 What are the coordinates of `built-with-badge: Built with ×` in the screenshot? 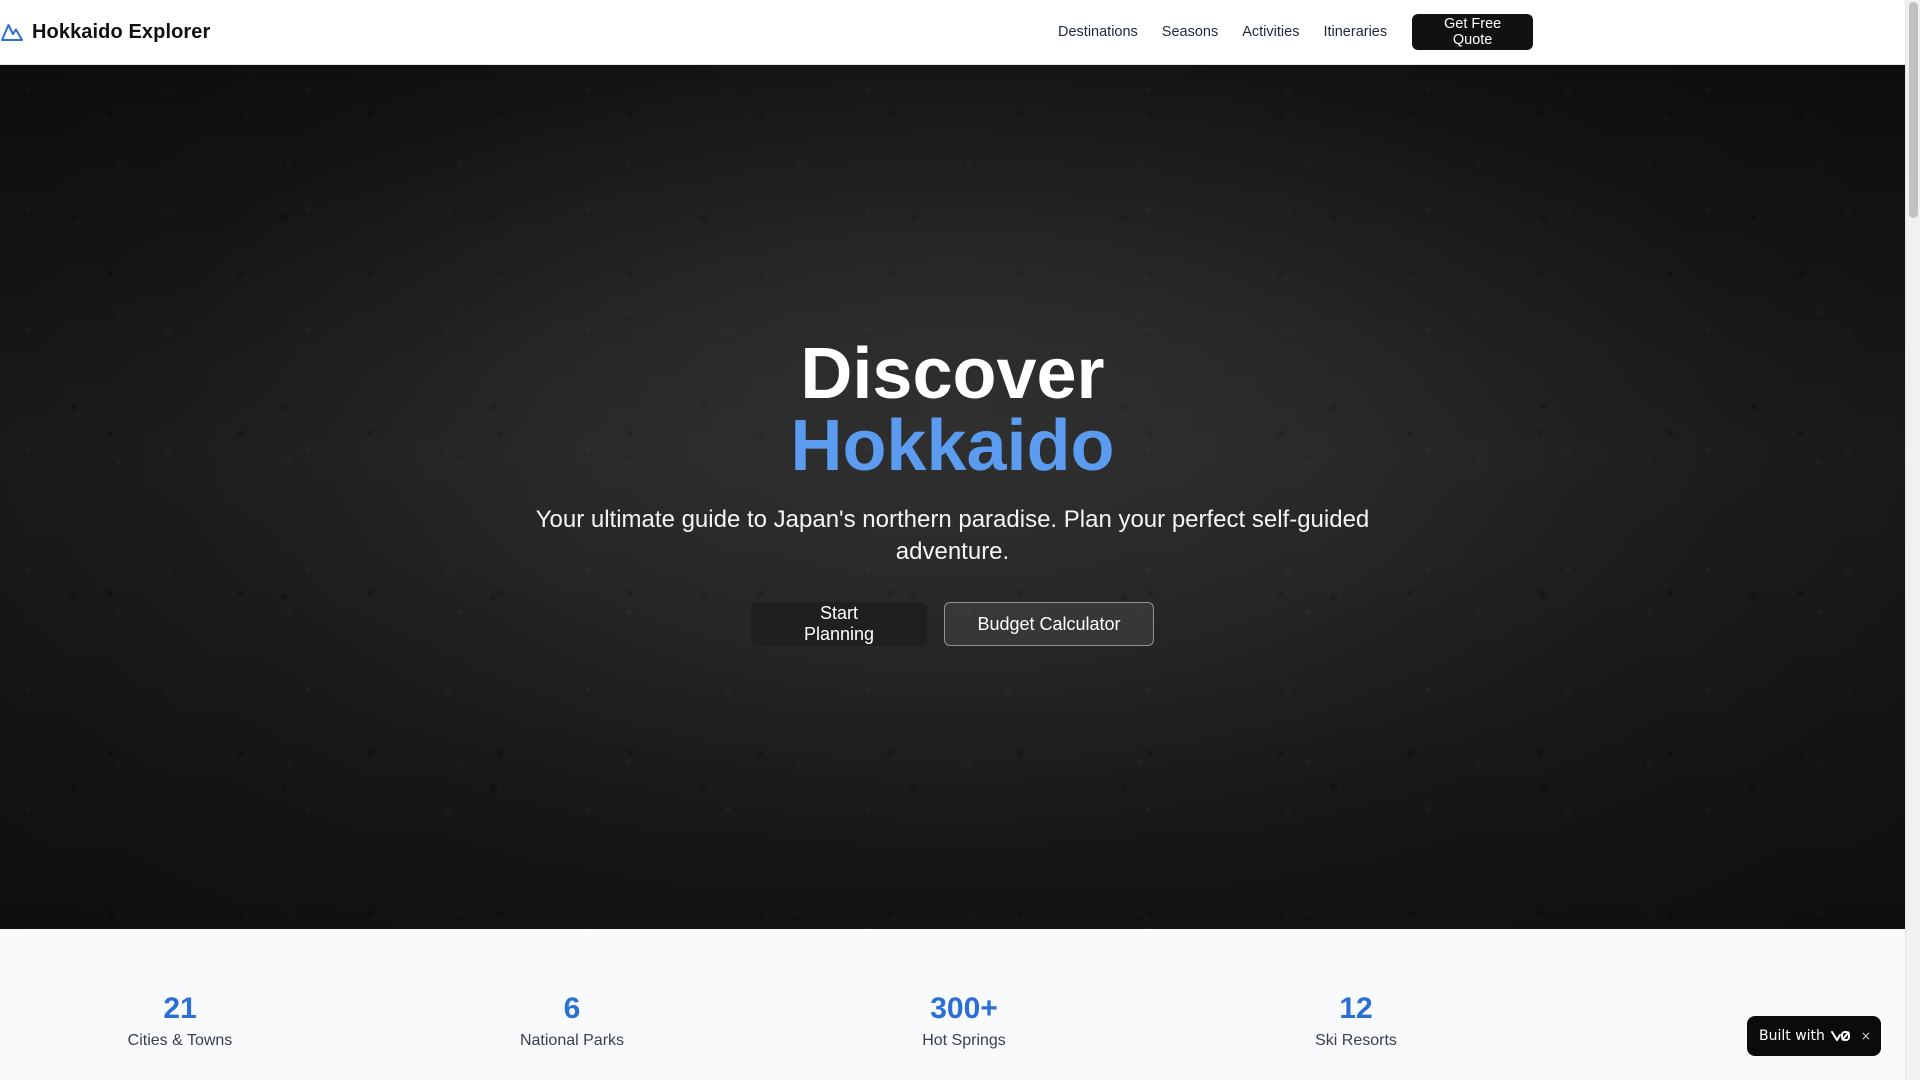 It's located at (1814, 1036).